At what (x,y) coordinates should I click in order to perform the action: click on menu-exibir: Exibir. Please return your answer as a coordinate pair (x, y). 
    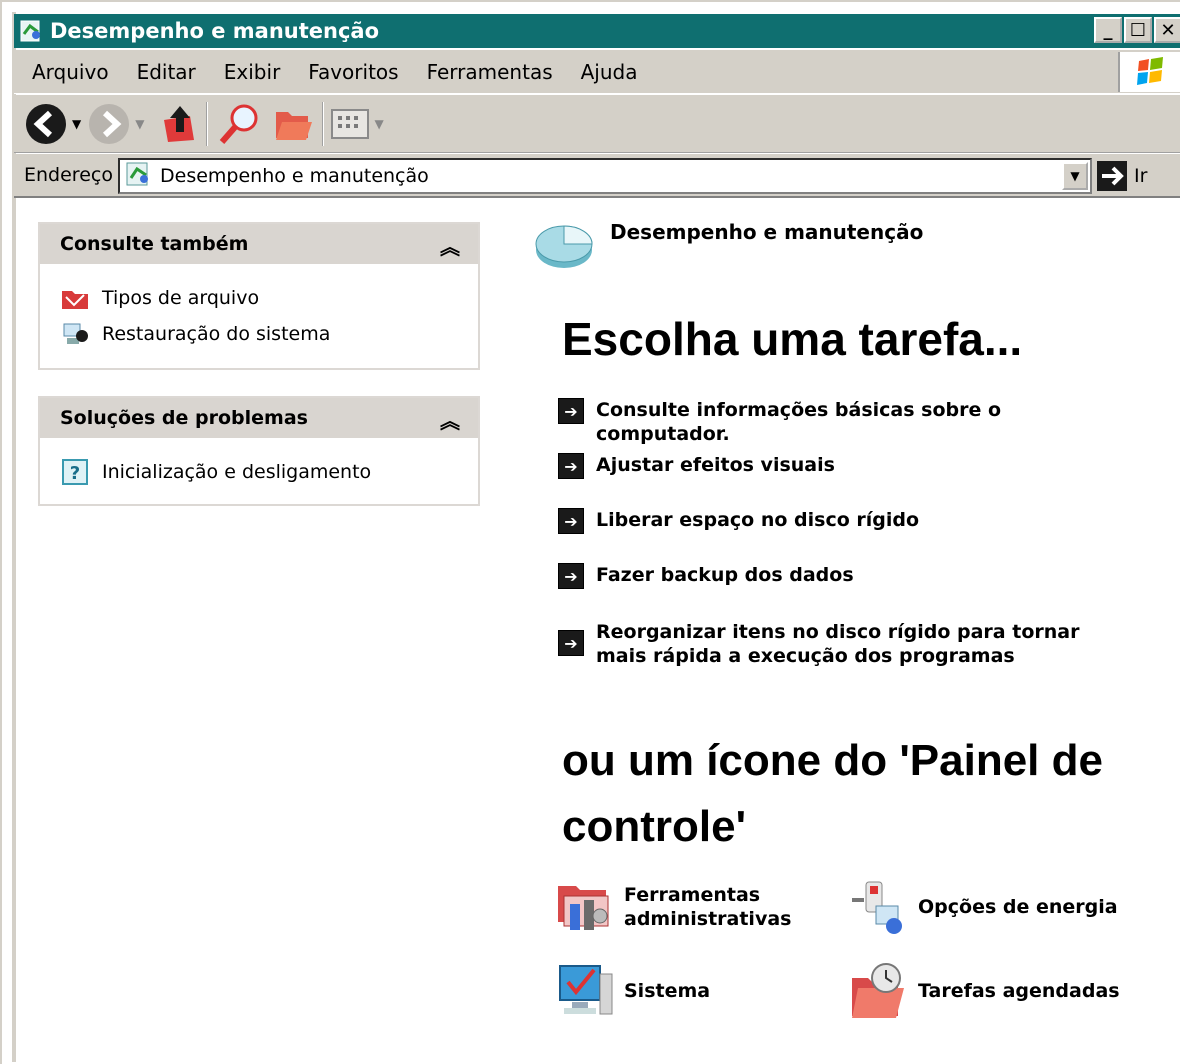
    Looking at the image, I should click on (252, 72).